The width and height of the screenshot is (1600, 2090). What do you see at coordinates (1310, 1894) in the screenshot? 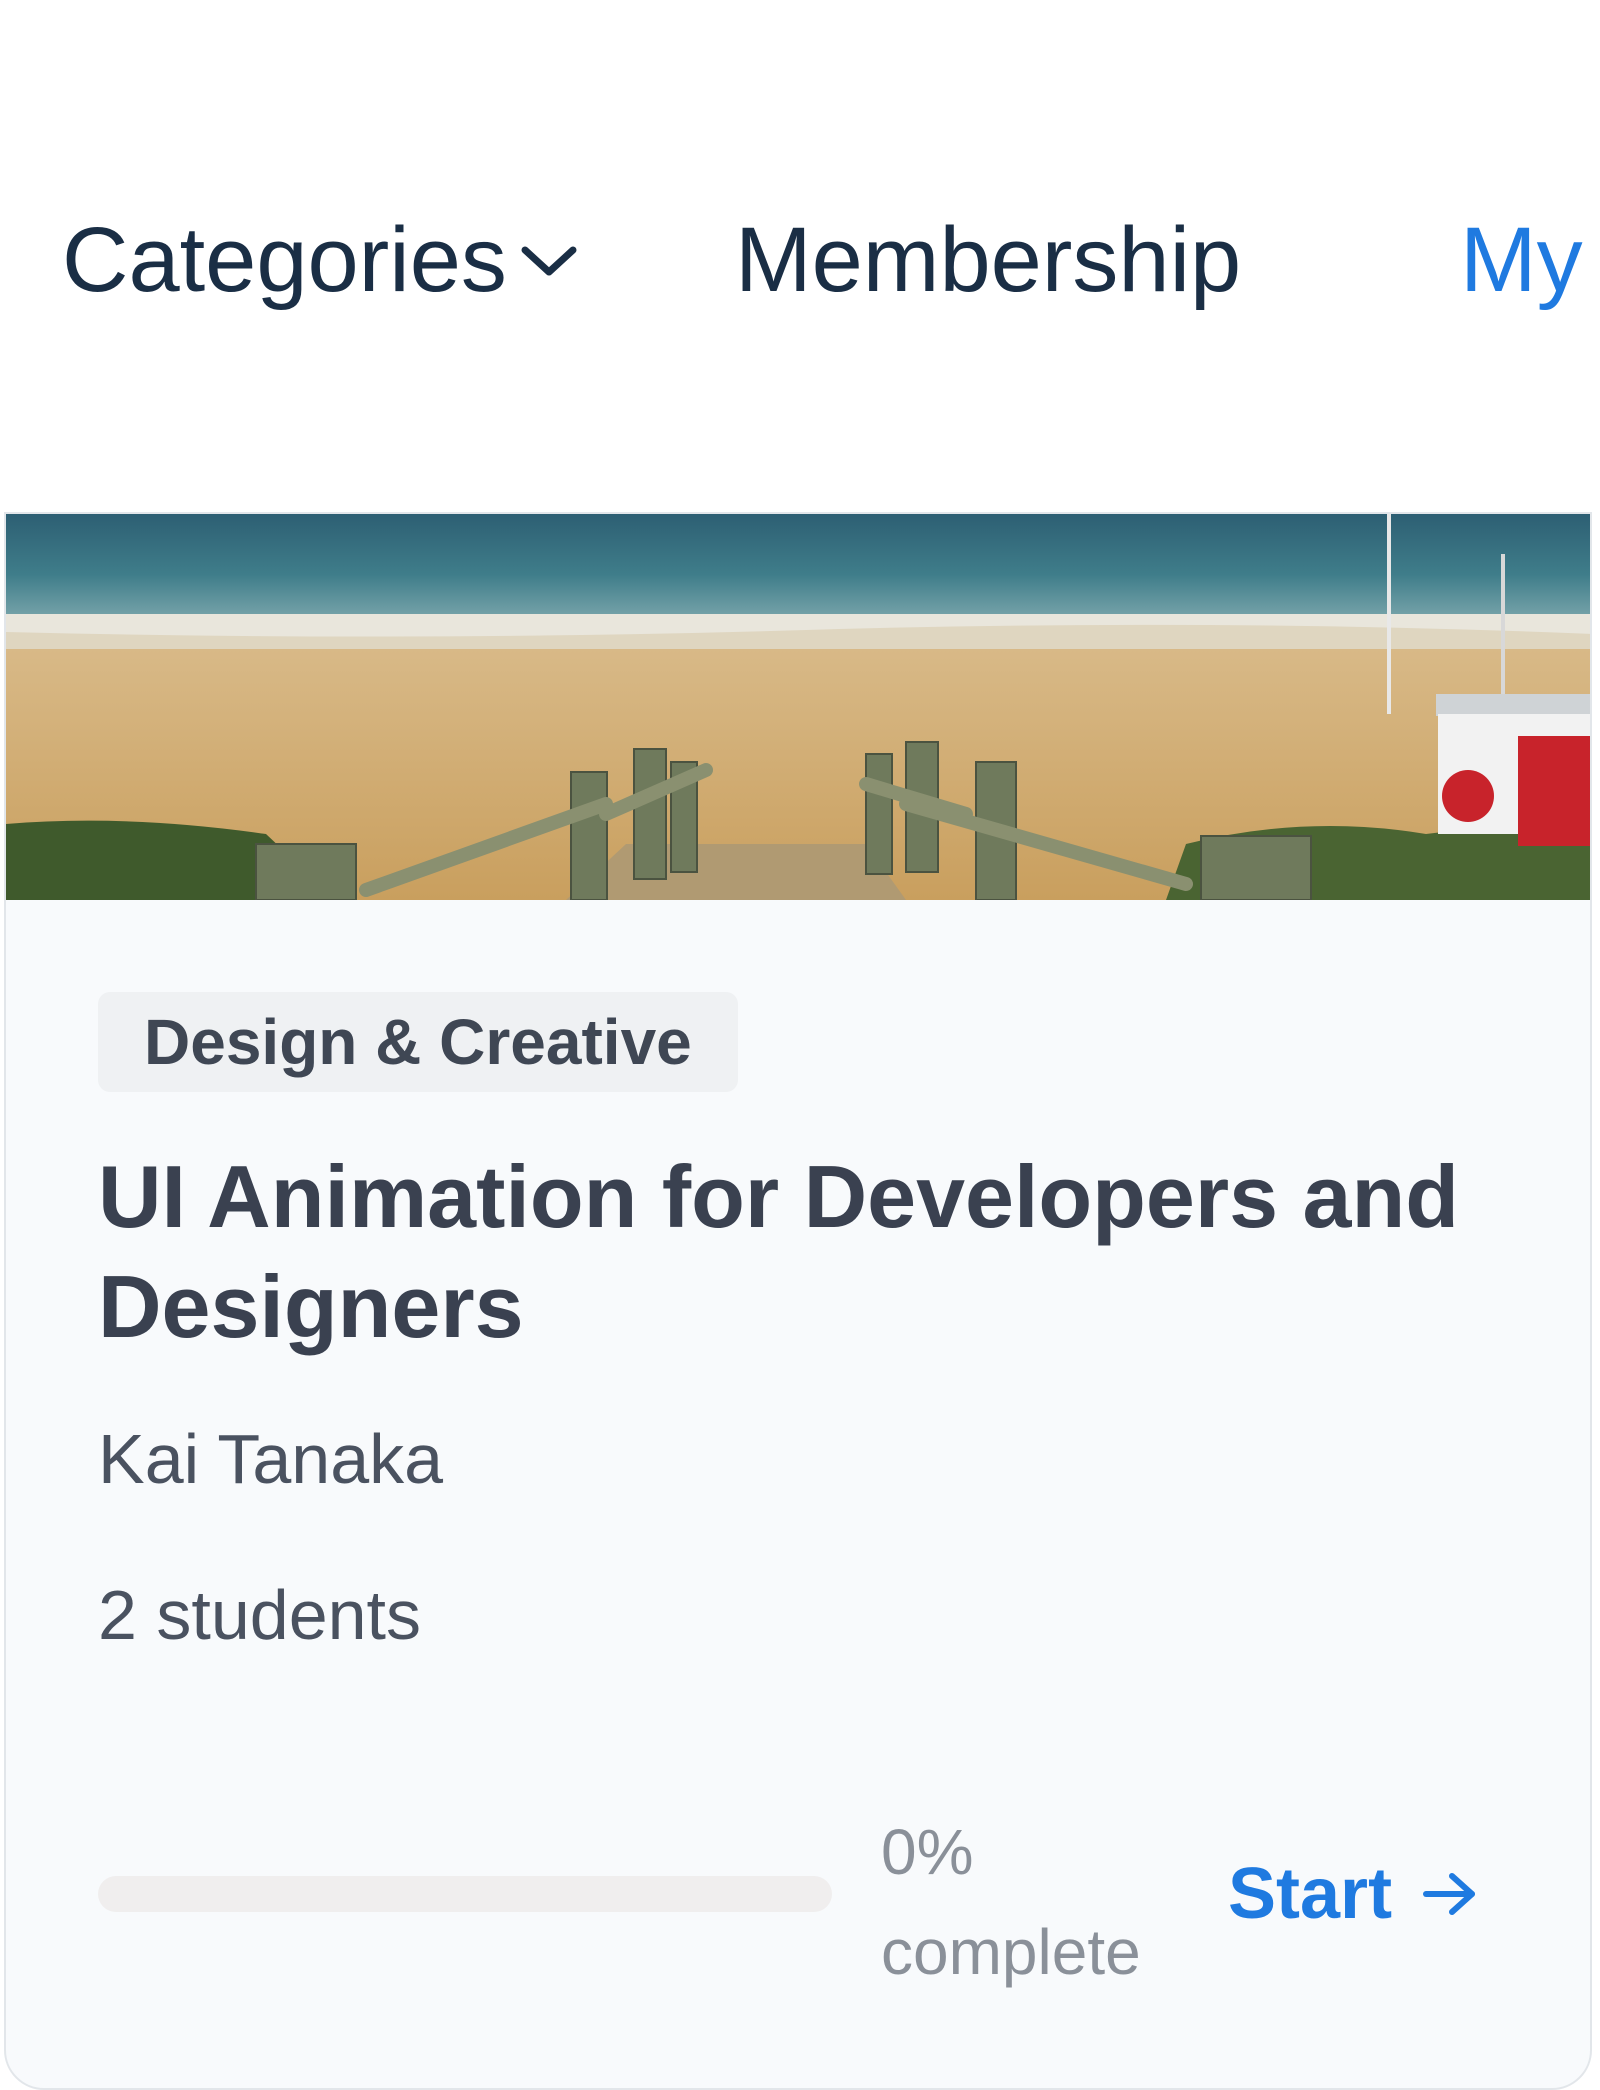
I see `start-label: Start` at bounding box center [1310, 1894].